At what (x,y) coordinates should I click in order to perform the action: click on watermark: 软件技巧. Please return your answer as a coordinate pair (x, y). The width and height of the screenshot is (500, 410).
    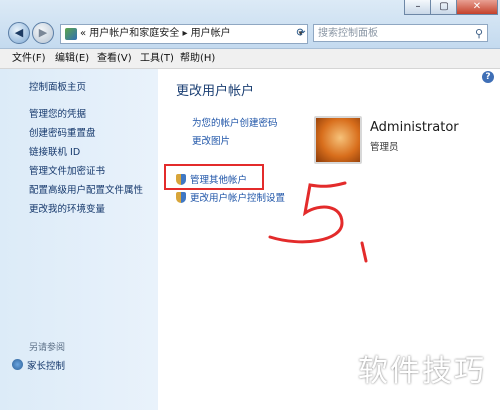
    Looking at the image, I should click on (422, 371).